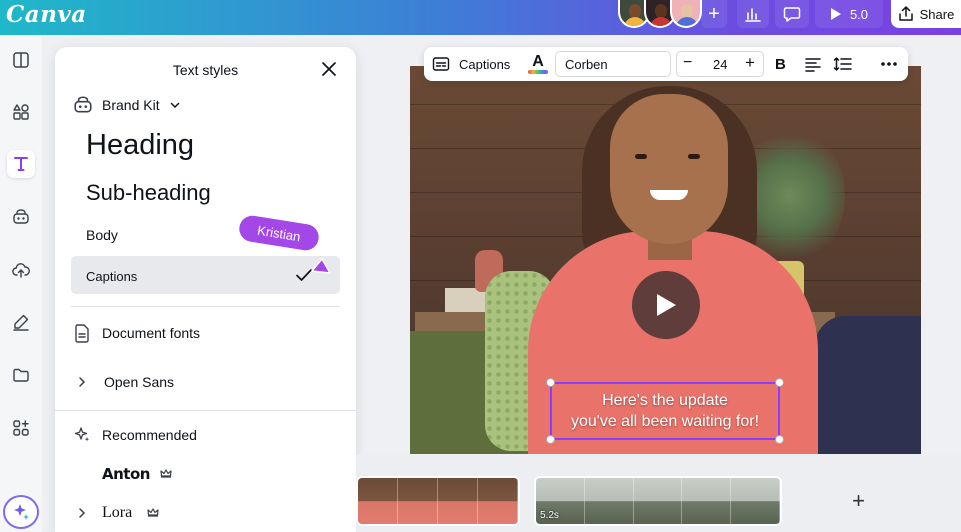  What do you see at coordinates (205, 306) in the screenshot?
I see `divider` at bounding box center [205, 306].